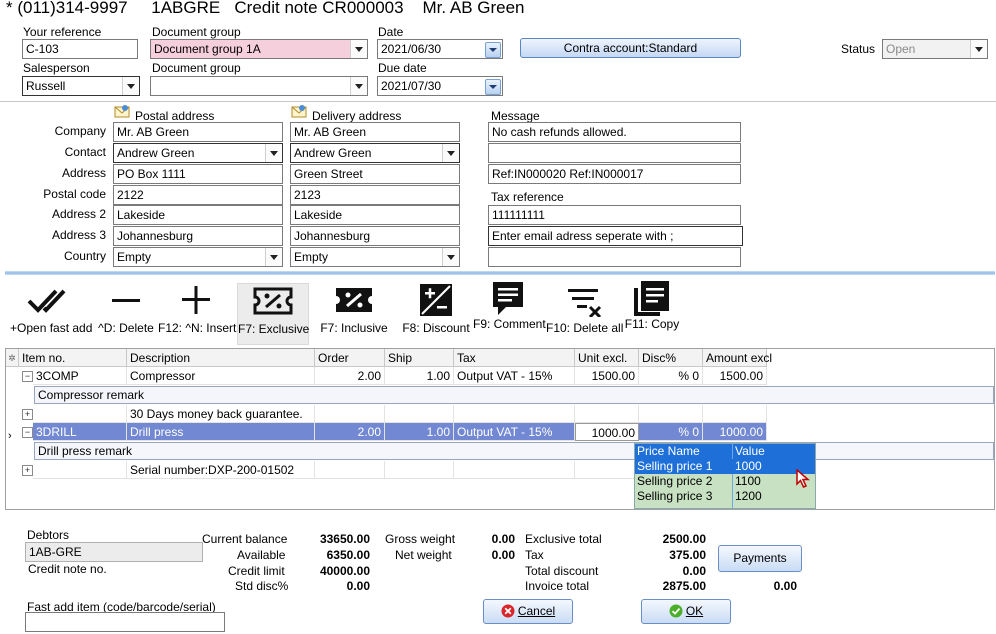  I want to click on price-option: Selling price 3 1200, so click(725, 496).